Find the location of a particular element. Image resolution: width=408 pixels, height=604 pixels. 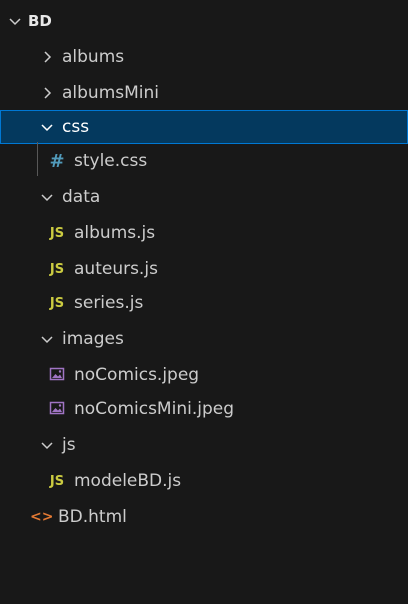

tree-file-auteurs-js: JS auteurs.js is located at coordinates (204, 269).